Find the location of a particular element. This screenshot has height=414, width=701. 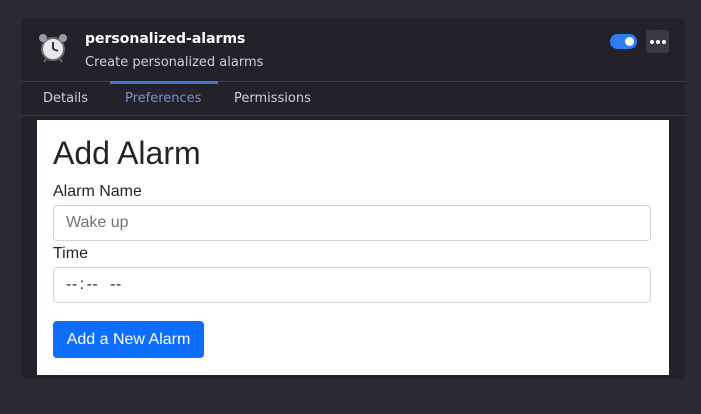

tab-bar: Details Preferences Permissions is located at coordinates (353, 98).